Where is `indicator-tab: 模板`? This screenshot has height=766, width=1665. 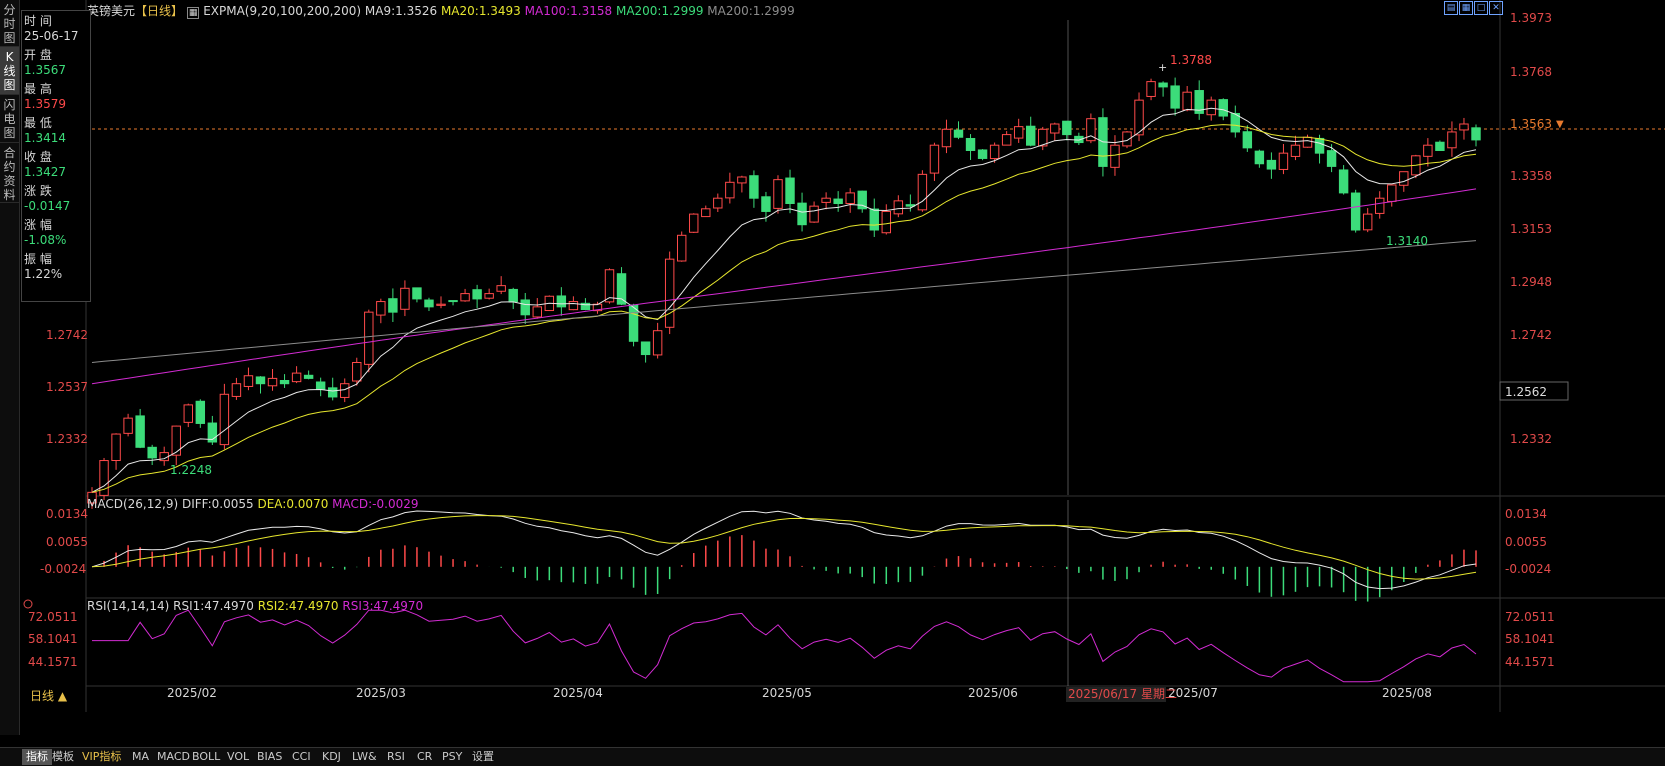 indicator-tab: 模板 is located at coordinates (63, 757).